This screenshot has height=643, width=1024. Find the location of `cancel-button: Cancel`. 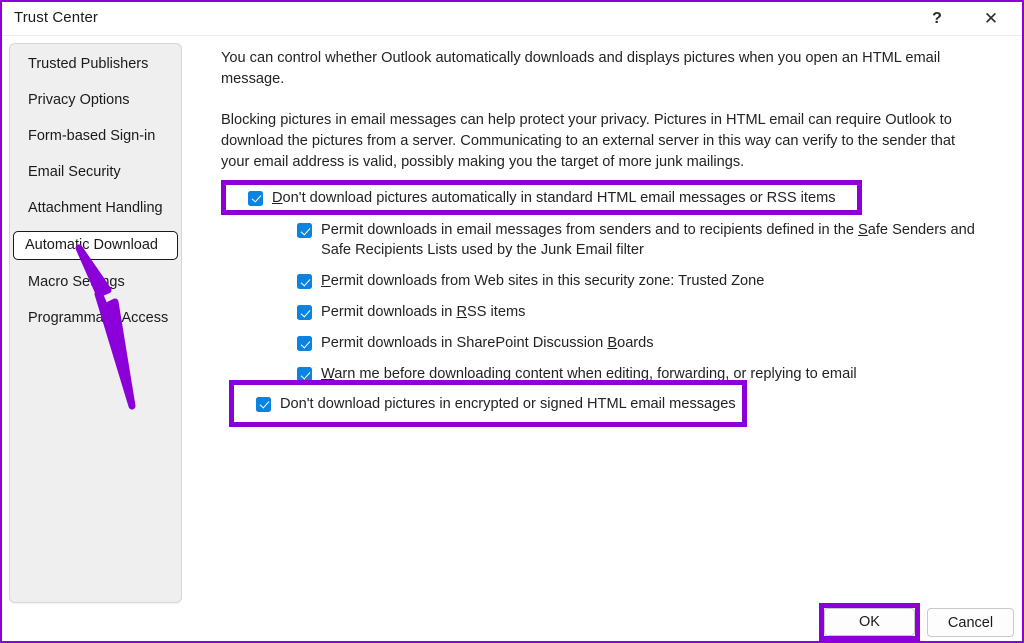

cancel-button: Cancel is located at coordinates (970, 622).